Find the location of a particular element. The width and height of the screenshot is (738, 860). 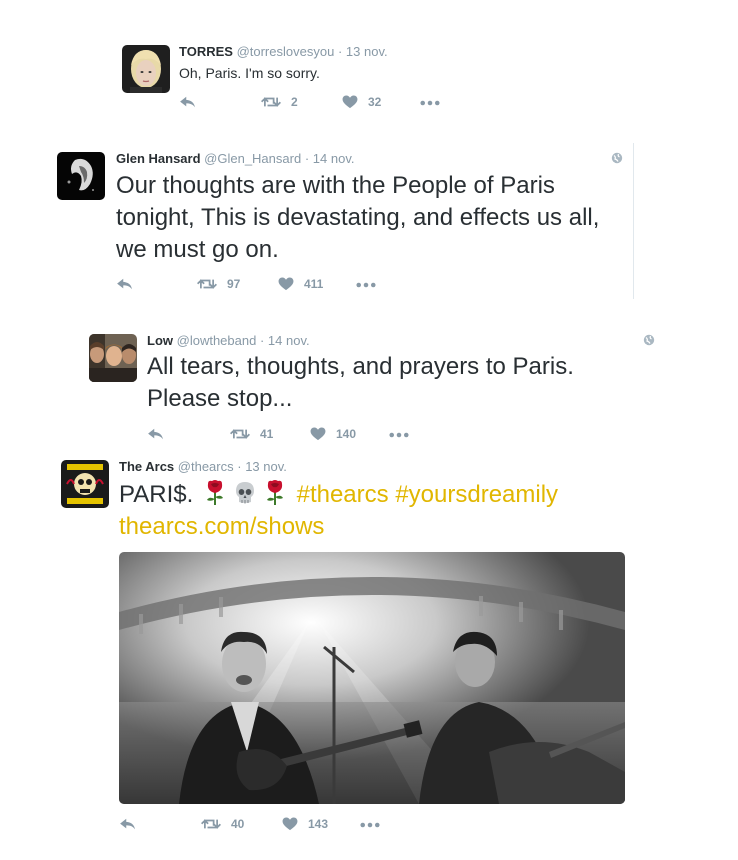

tweet-header: TORRES @torreslovesyou · 13 nov. is located at coordinates (283, 52).